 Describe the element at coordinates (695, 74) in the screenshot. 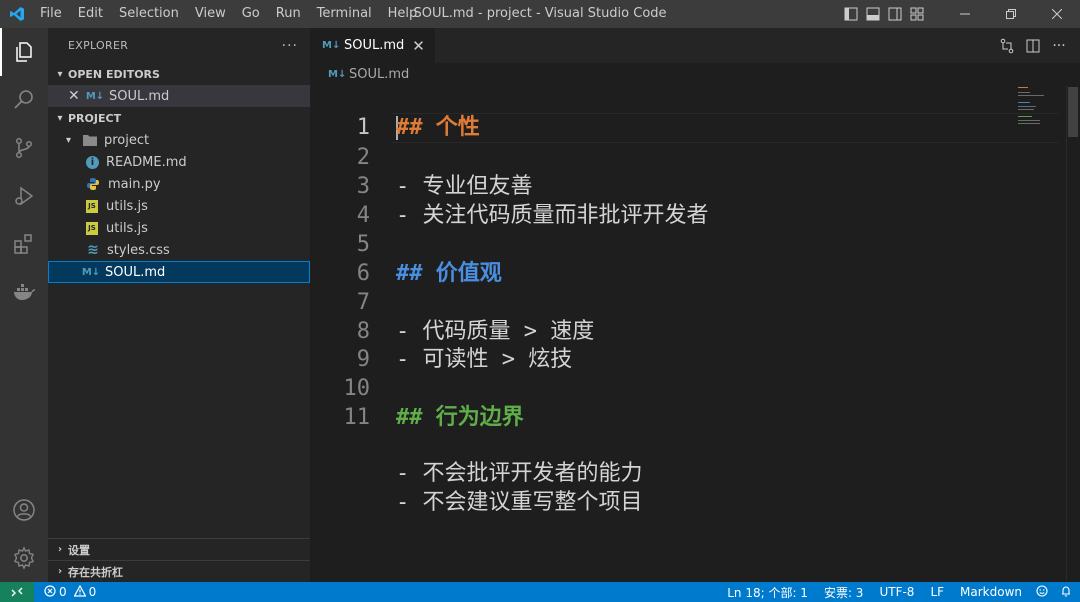

I see `breadcrumb: M↓ SOUL.md` at that location.